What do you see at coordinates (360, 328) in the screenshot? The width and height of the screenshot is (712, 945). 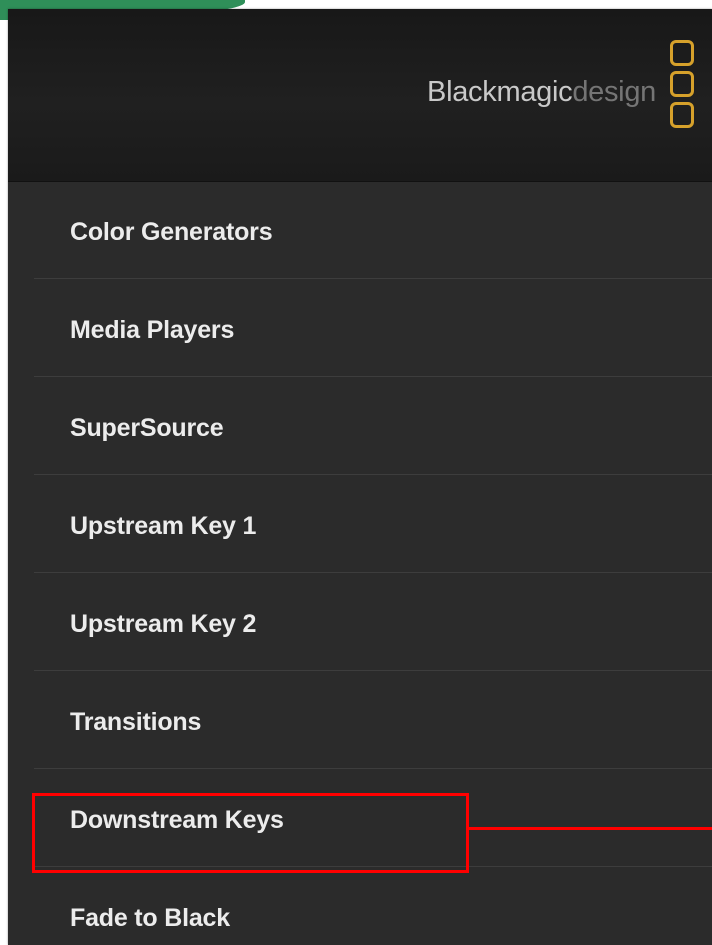 I see `menu-item-media-players: Media Players` at bounding box center [360, 328].